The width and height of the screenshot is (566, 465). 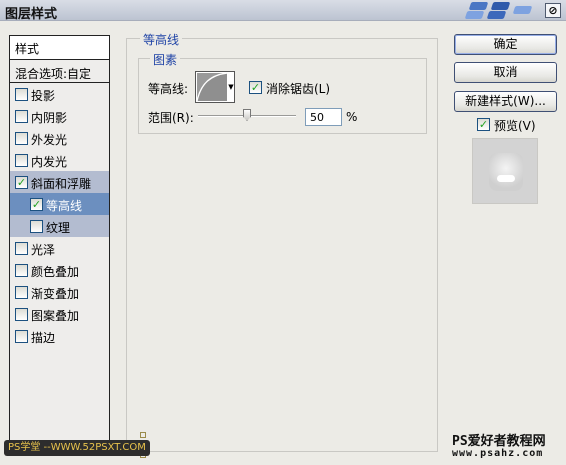 What do you see at coordinates (231, 87) in the screenshot?
I see `dropdown-arrow-icon: ▼` at bounding box center [231, 87].